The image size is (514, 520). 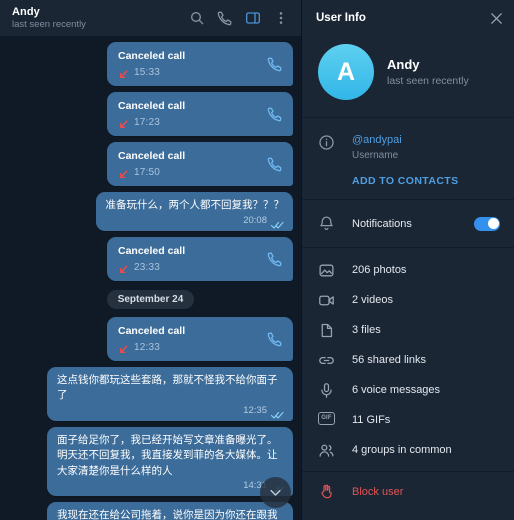 What do you see at coordinates (372, 300) in the screenshot?
I see `media-label: 2 videos` at bounding box center [372, 300].